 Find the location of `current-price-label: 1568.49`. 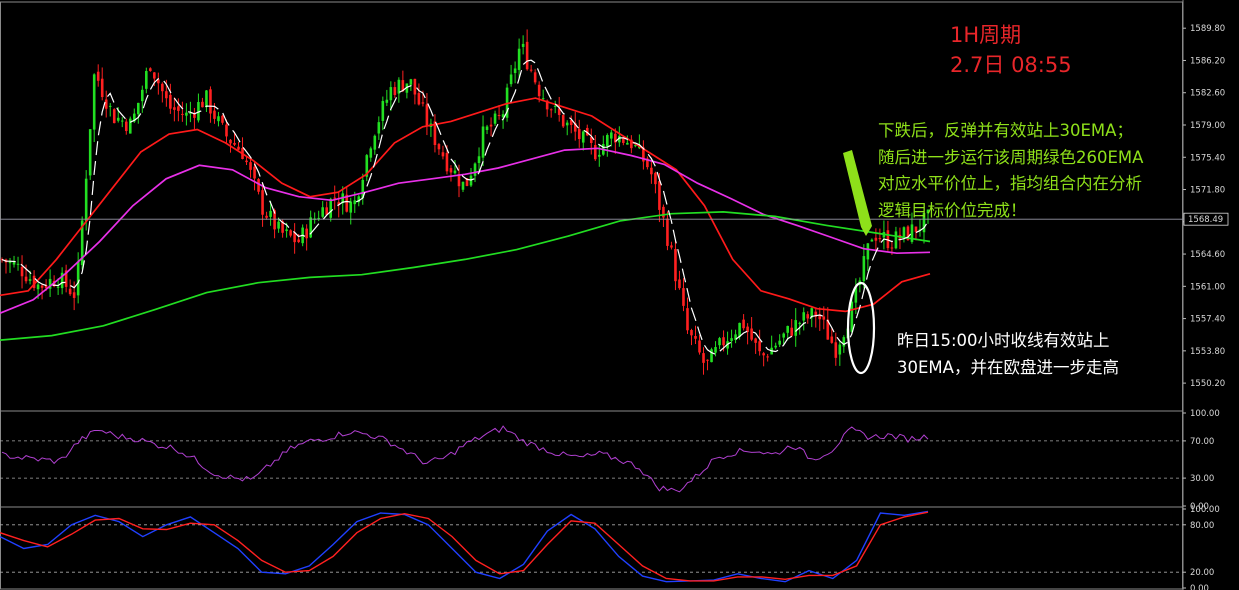

current-price-label: 1568.49 is located at coordinates (1205, 220).